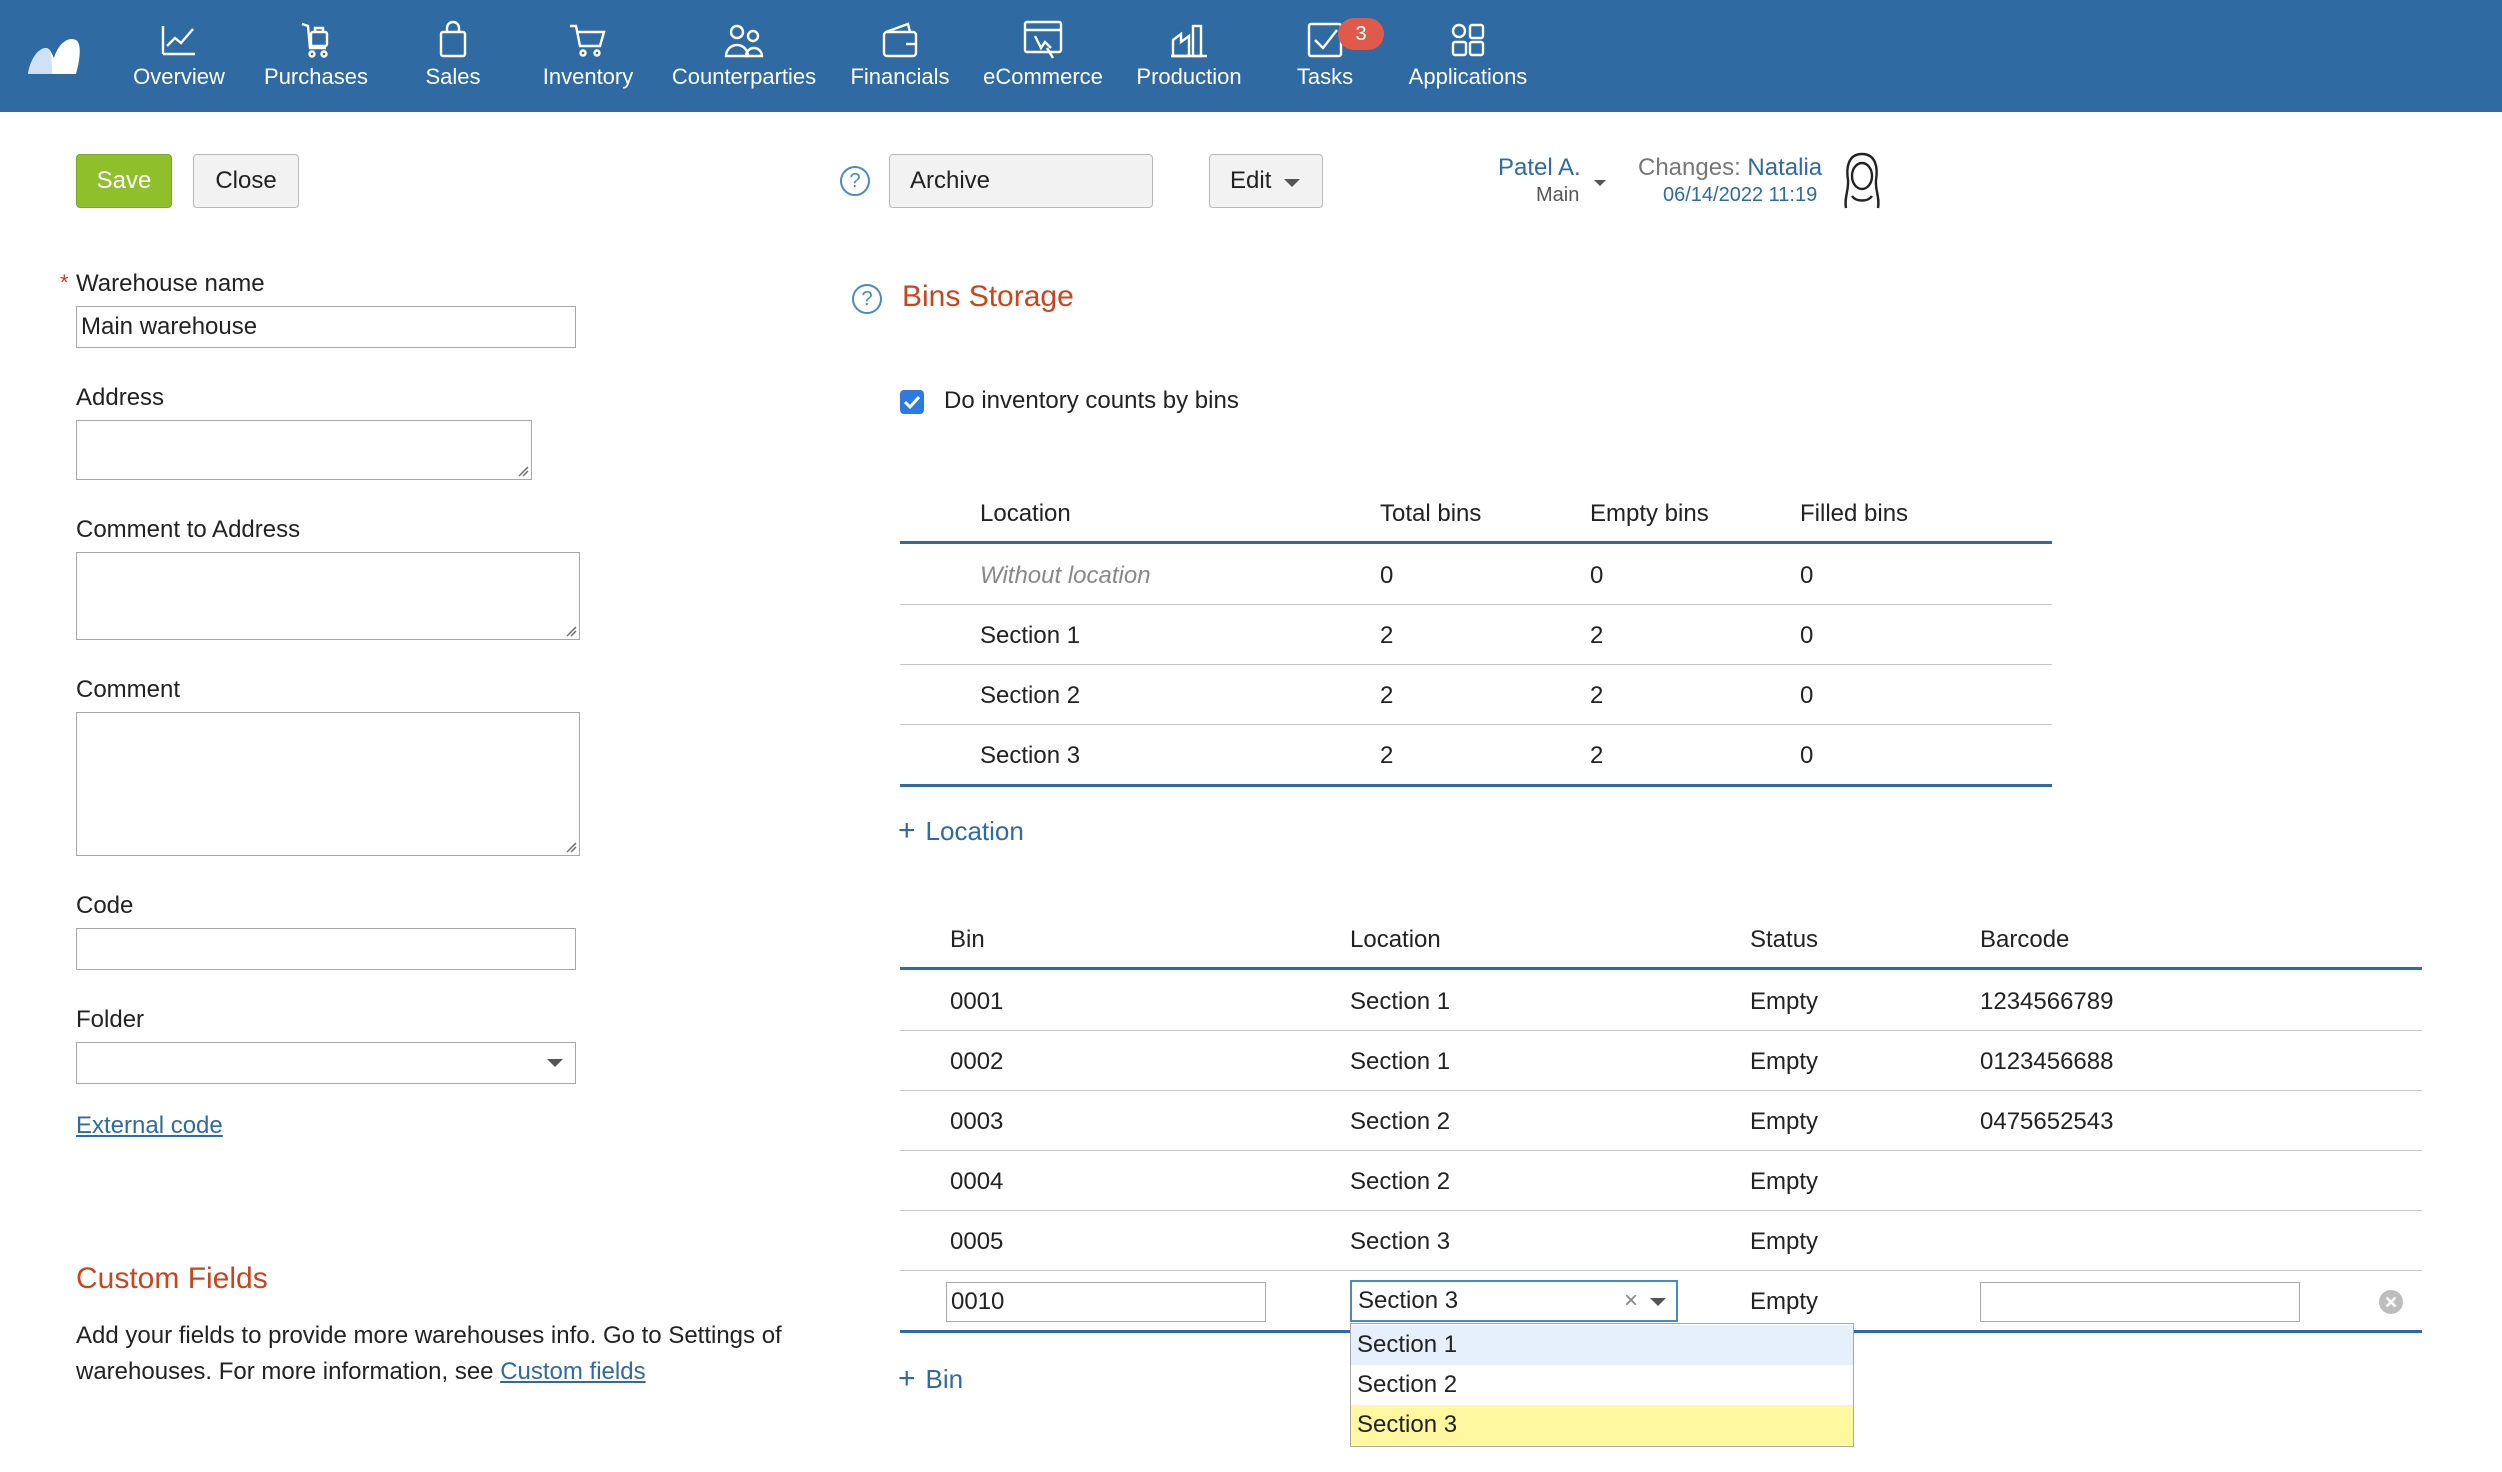 The image size is (2502, 1472). Describe the element at coordinates (1807, 755) in the screenshot. I see `filled-bins: 0` at that location.